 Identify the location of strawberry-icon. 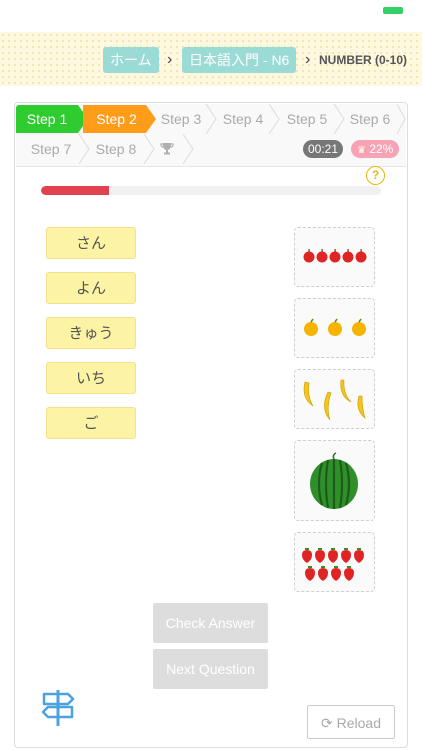
(333, 565).